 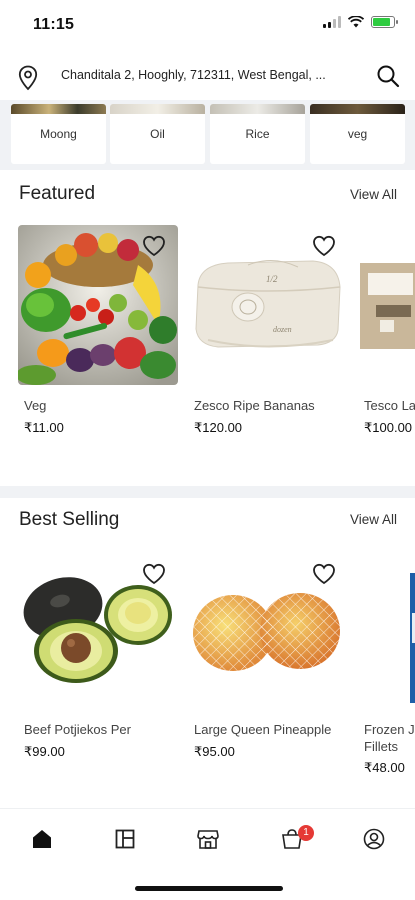 I want to click on nav-store, so click(x=208, y=839).